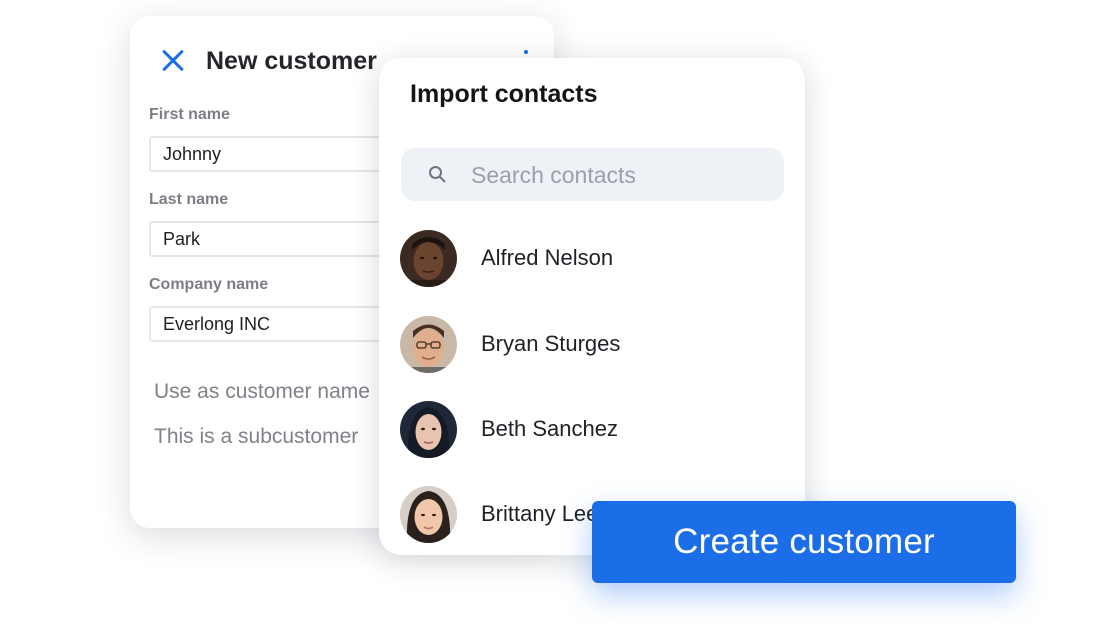 The width and height of the screenshot is (1110, 636). What do you see at coordinates (256, 437) in the screenshot?
I see `subcustomer-option: This is a subcustomer` at bounding box center [256, 437].